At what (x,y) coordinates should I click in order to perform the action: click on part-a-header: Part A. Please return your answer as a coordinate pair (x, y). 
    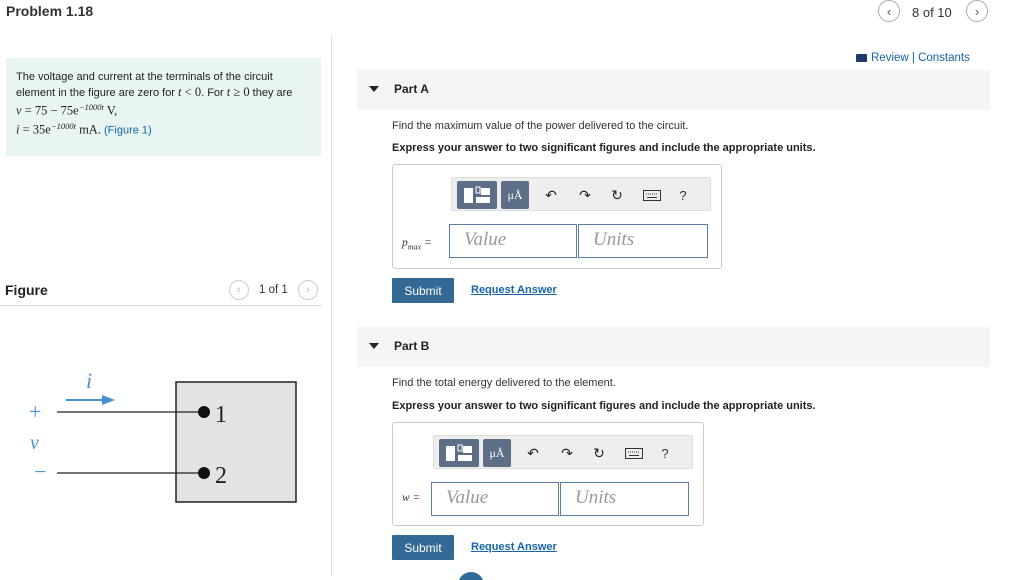
    Looking at the image, I should click on (673, 90).